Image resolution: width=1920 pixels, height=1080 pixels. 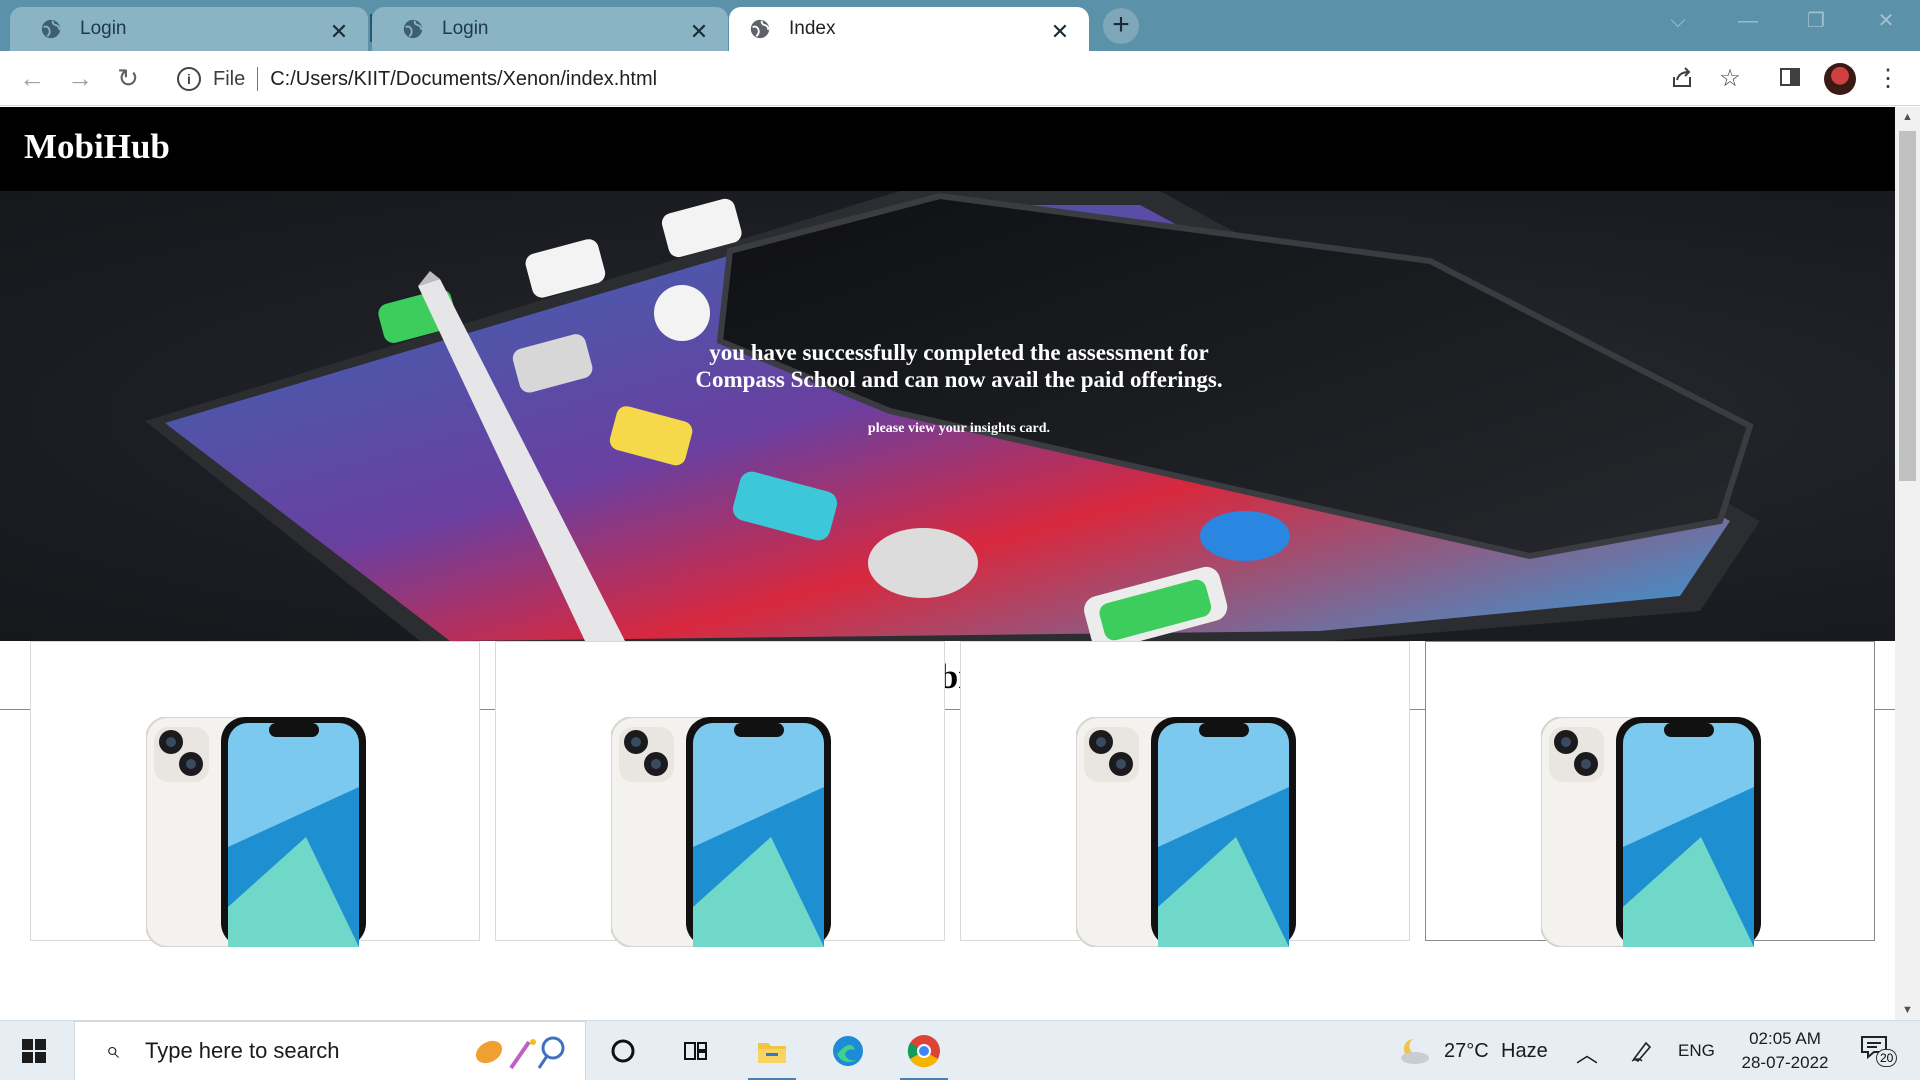 I want to click on task-view-icon, so click(x=695, y=1050).